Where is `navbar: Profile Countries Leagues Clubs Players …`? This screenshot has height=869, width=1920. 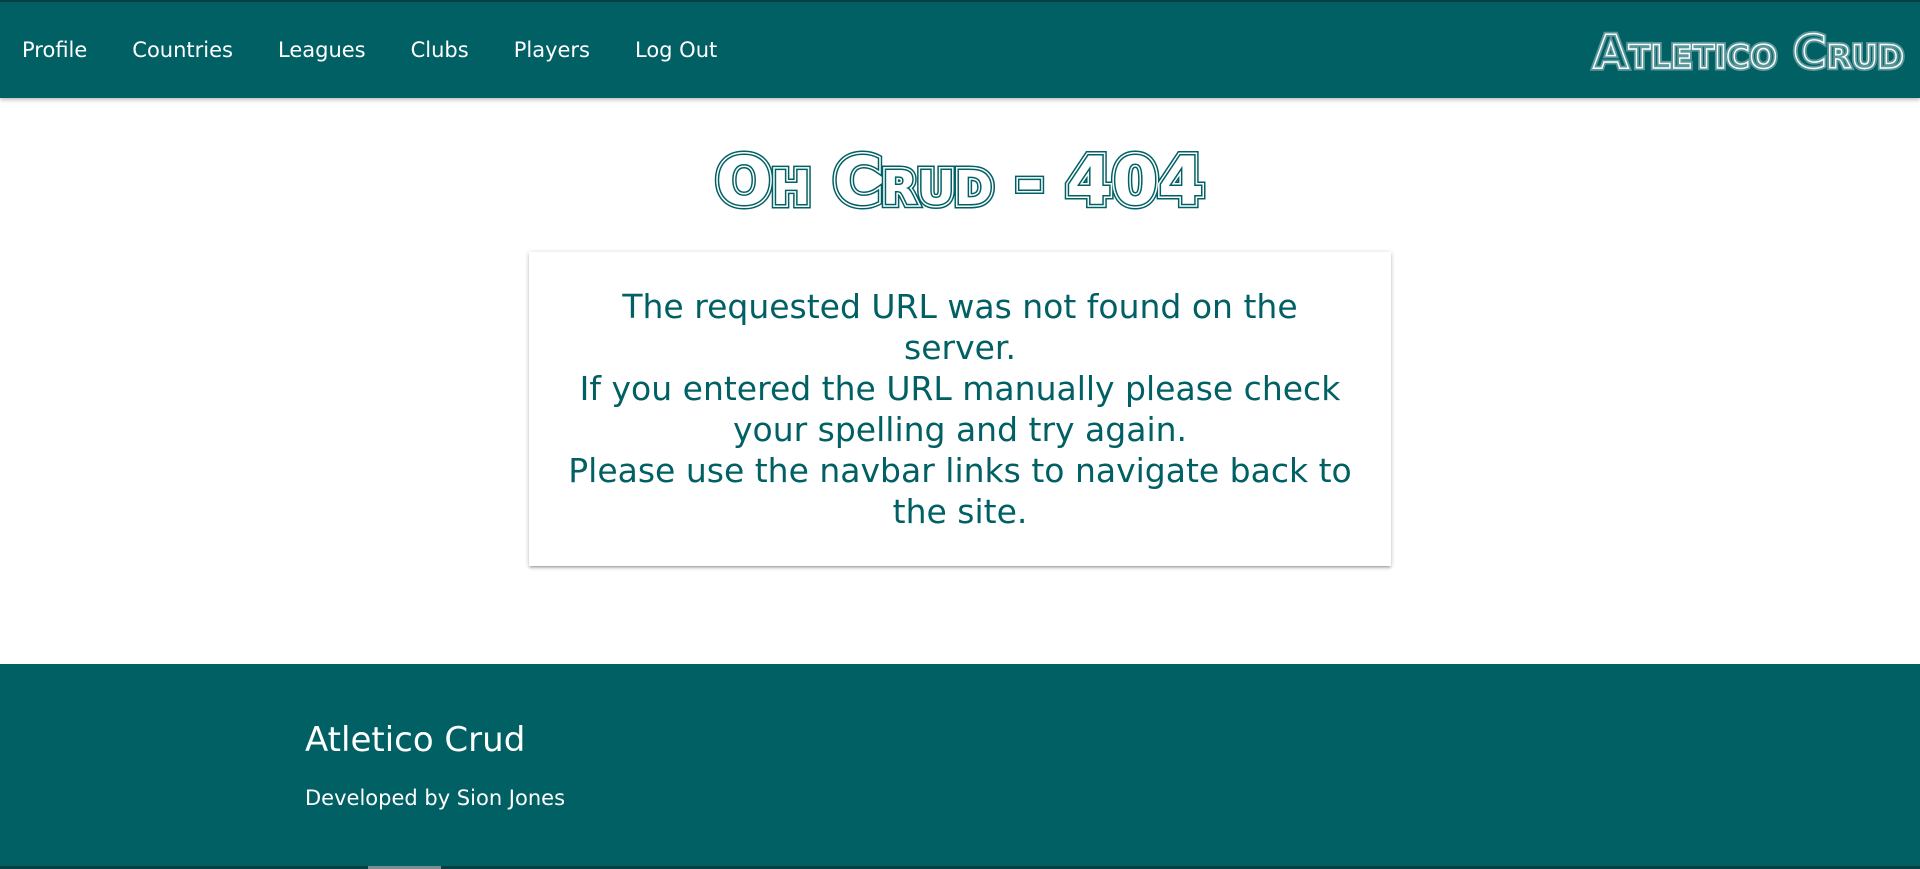
navbar: Profile Countries Leagues Clubs Players … is located at coordinates (960, 49).